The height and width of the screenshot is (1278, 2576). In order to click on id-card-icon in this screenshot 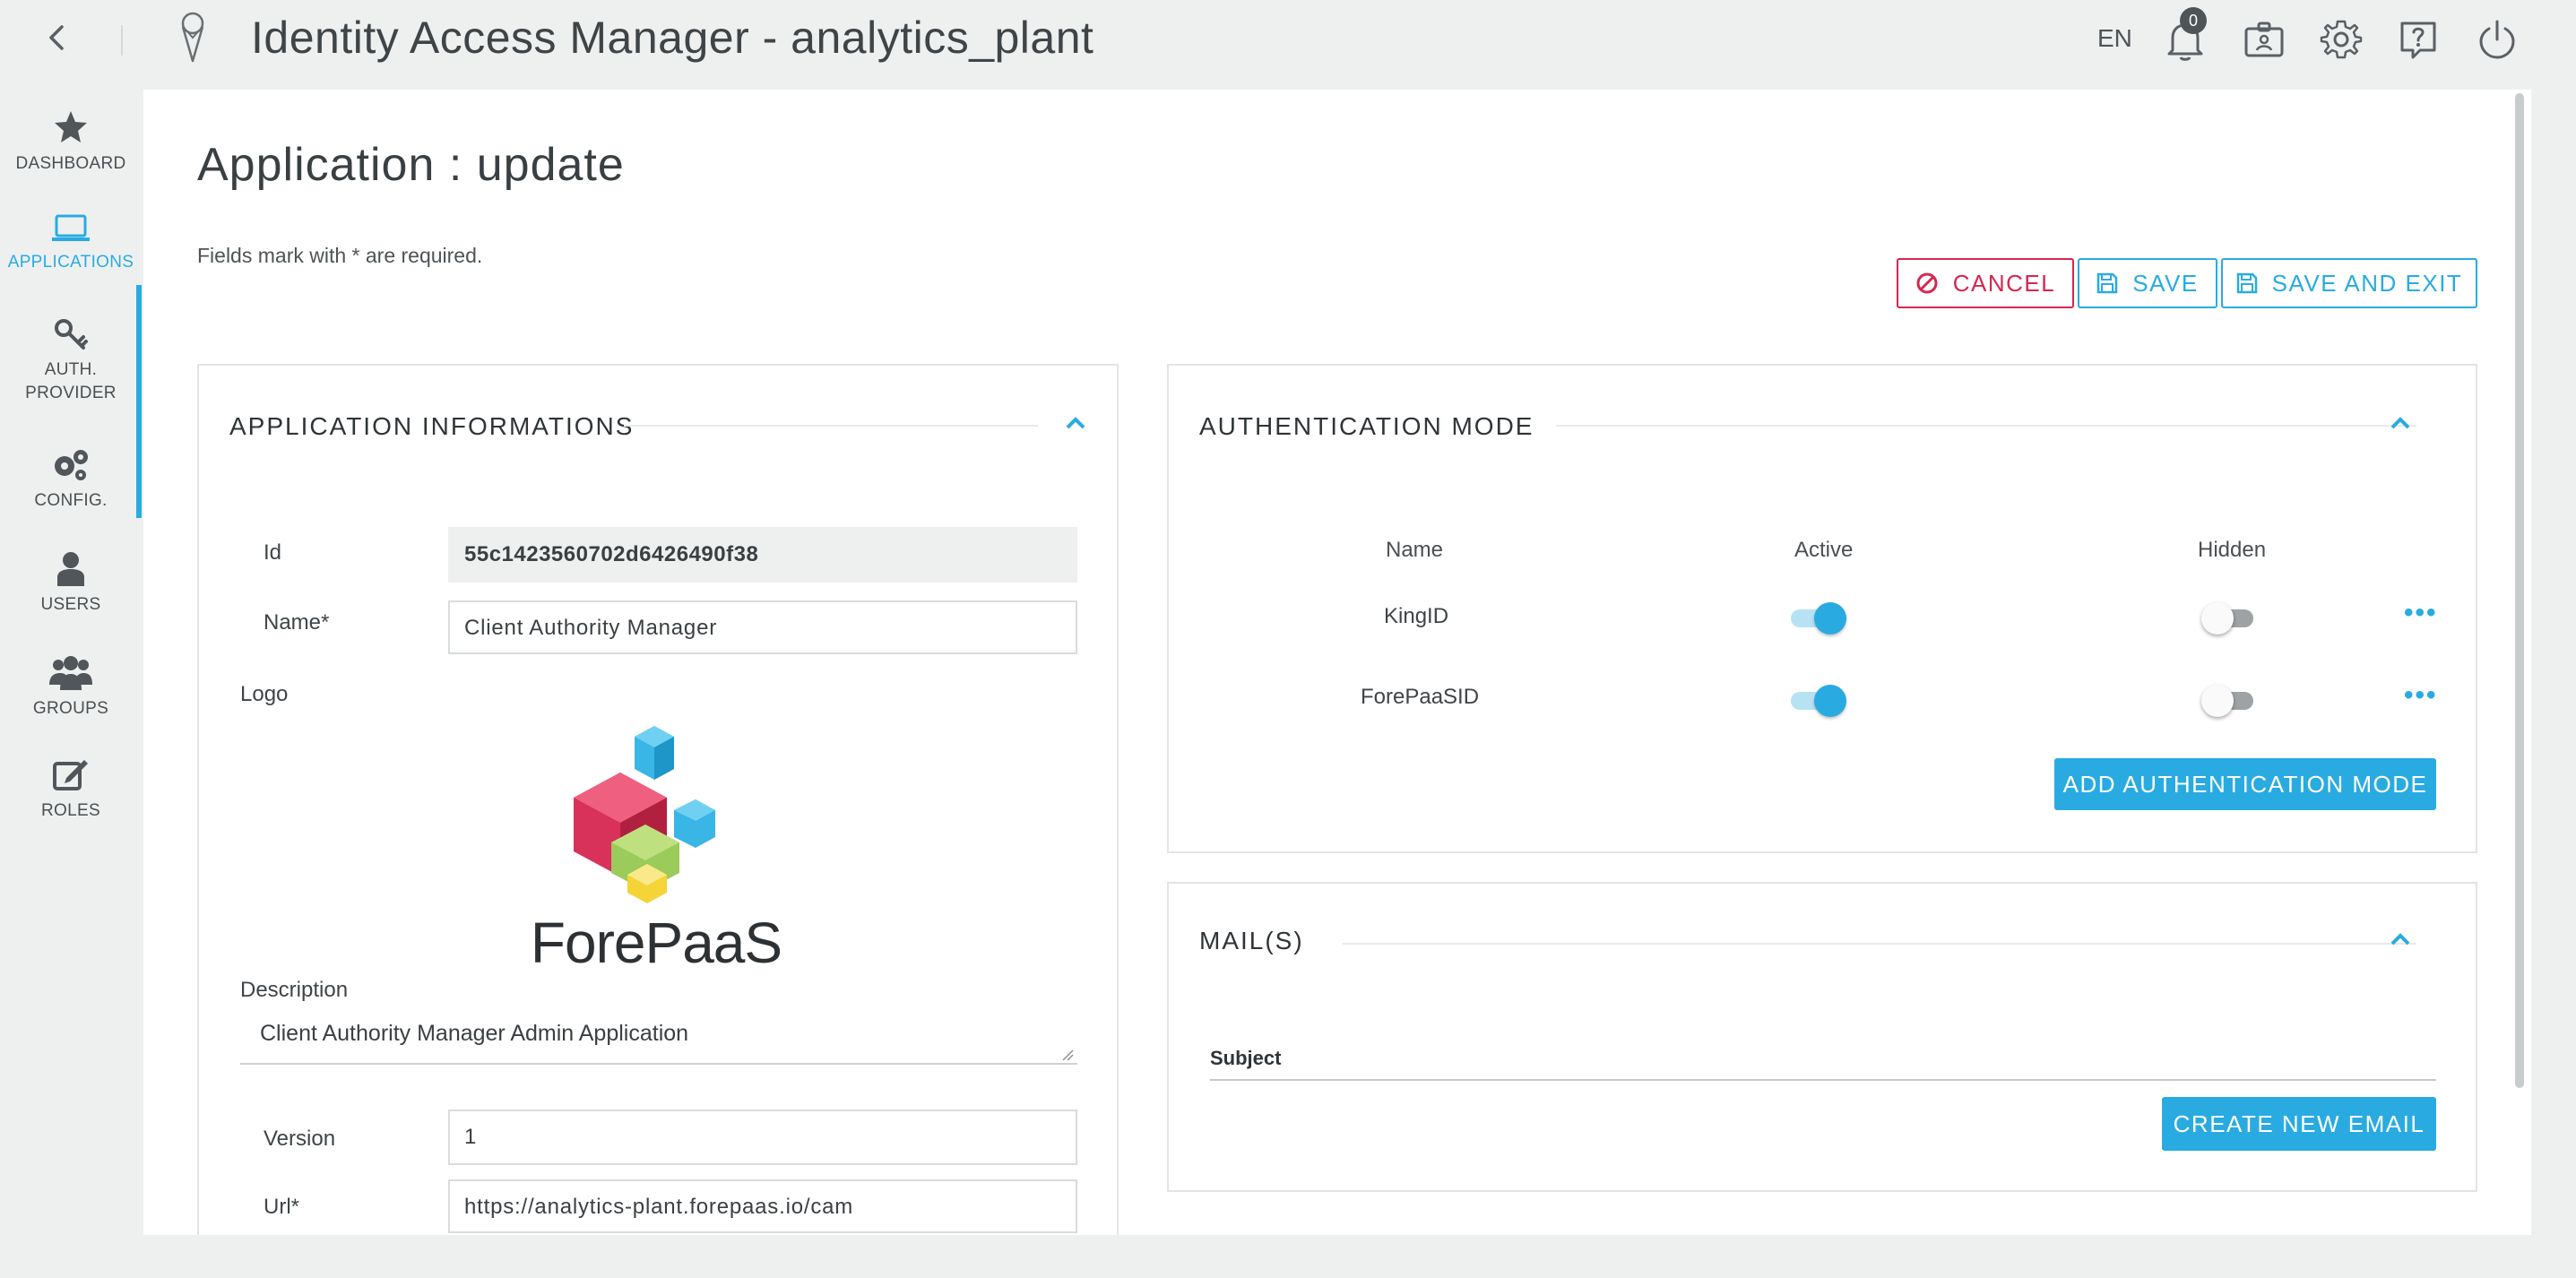, I will do `click(2264, 39)`.